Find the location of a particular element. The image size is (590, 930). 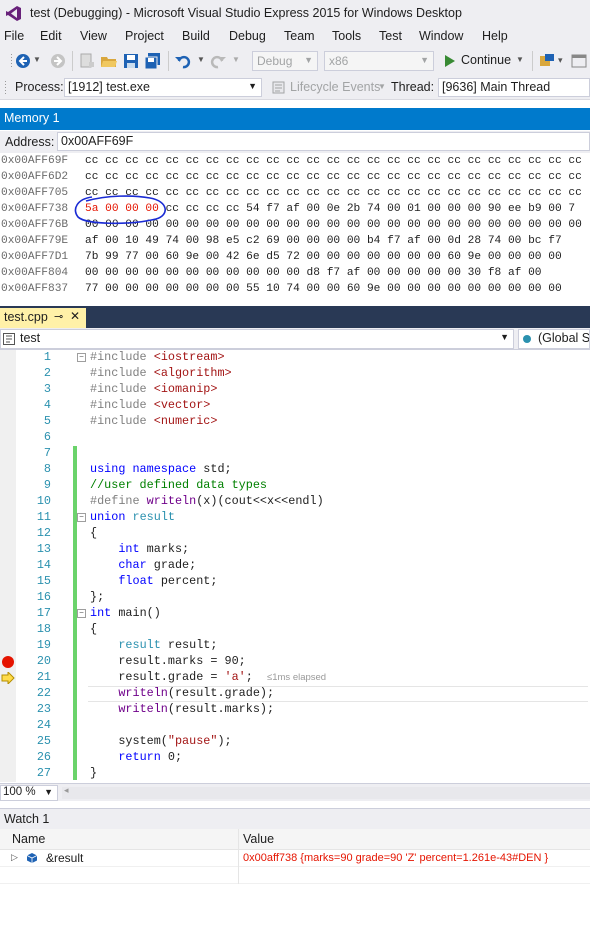

visual-studio-icon is located at coordinates (13, 13).